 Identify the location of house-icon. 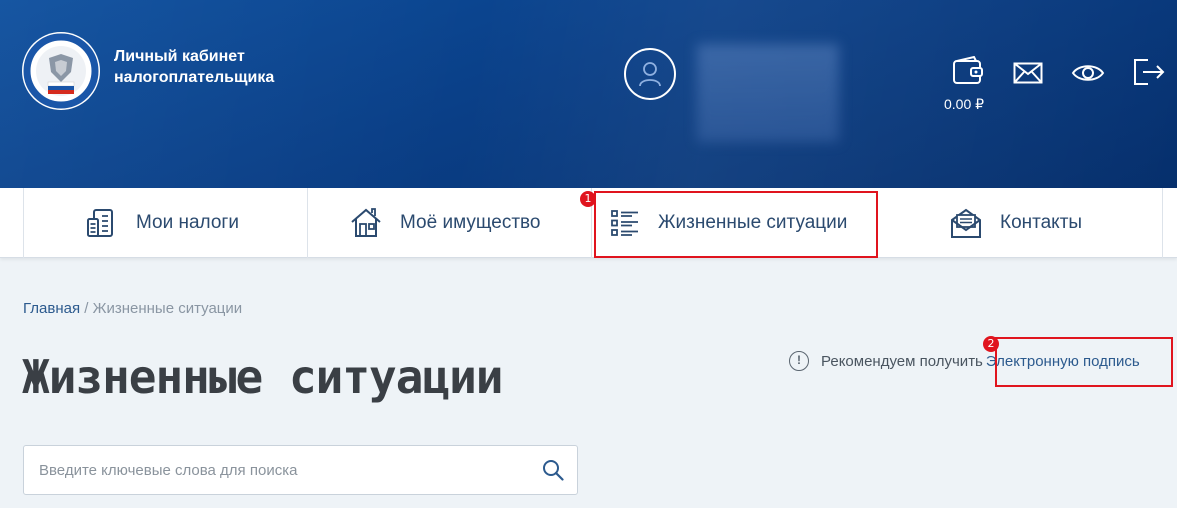
(366, 223).